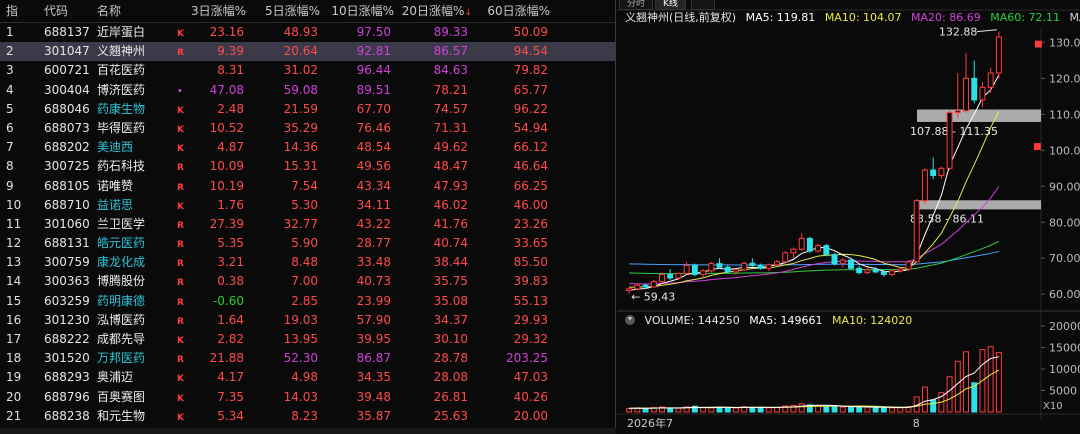 The width and height of the screenshot is (1080, 434). I want to click on table-row: 9 688105 诺唯赞 R 10.19 7.54 43.34 47.93 66.25, so click(307, 186).